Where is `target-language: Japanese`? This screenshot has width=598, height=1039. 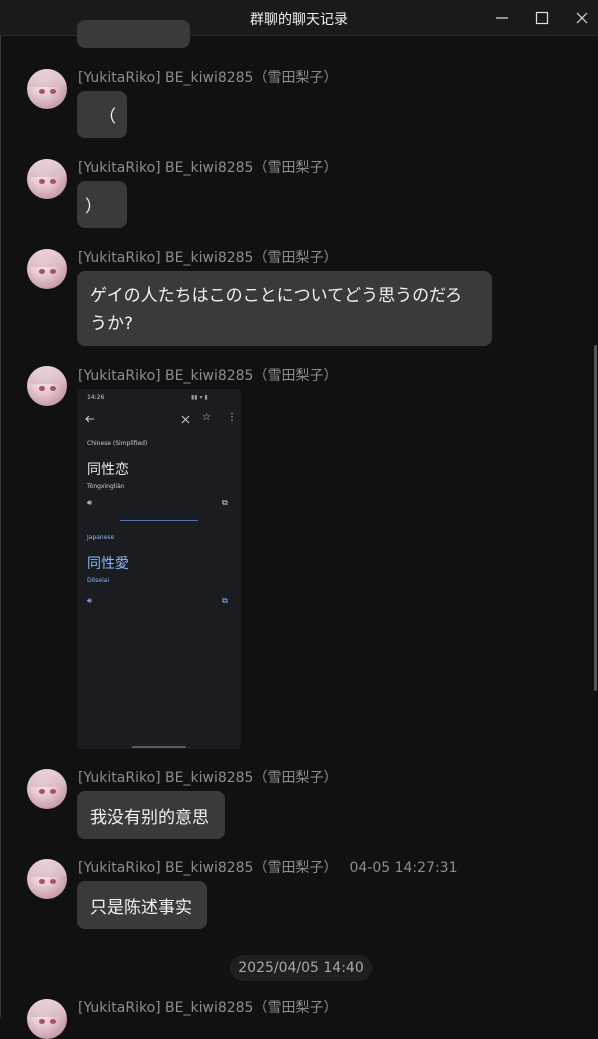
target-language: Japanese is located at coordinates (101, 537).